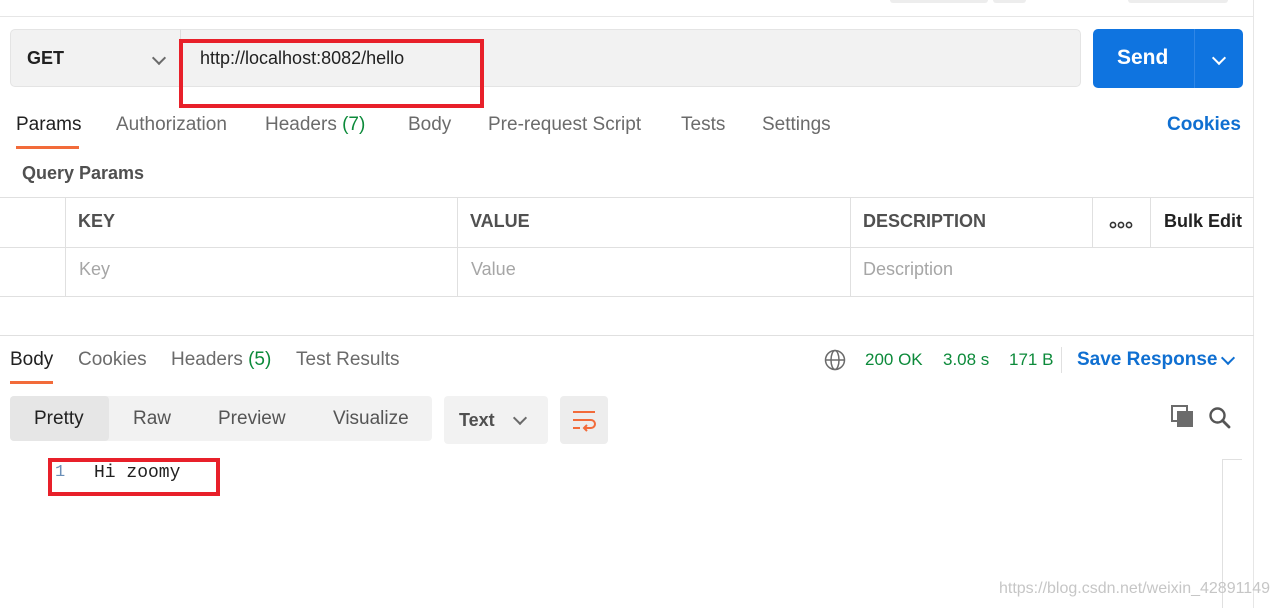  What do you see at coordinates (260, 359) in the screenshot?
I see `response-headers-count: (5)` at bounding box center [260, 359].